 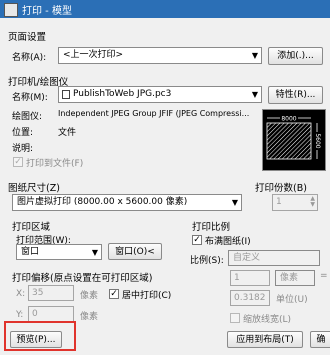 I want to click on apply-to-layout-button: 应用到布局(T), so click(x=265, y=339).